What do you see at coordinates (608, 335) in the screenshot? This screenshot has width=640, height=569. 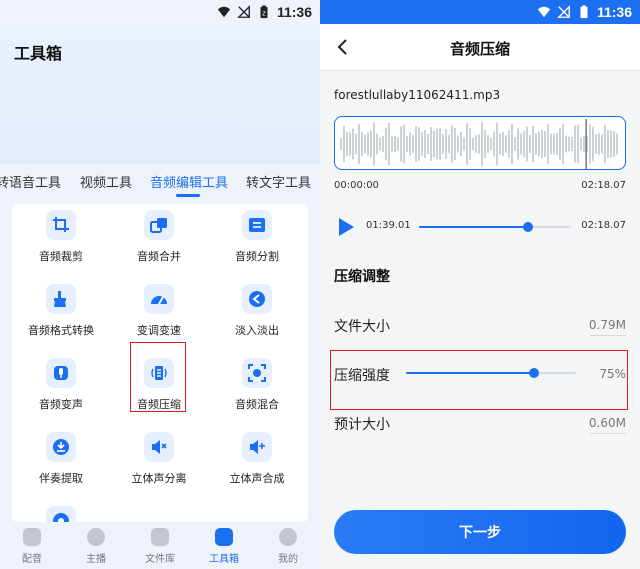 I see `file-size-underline` at bounding box center [608, 335].